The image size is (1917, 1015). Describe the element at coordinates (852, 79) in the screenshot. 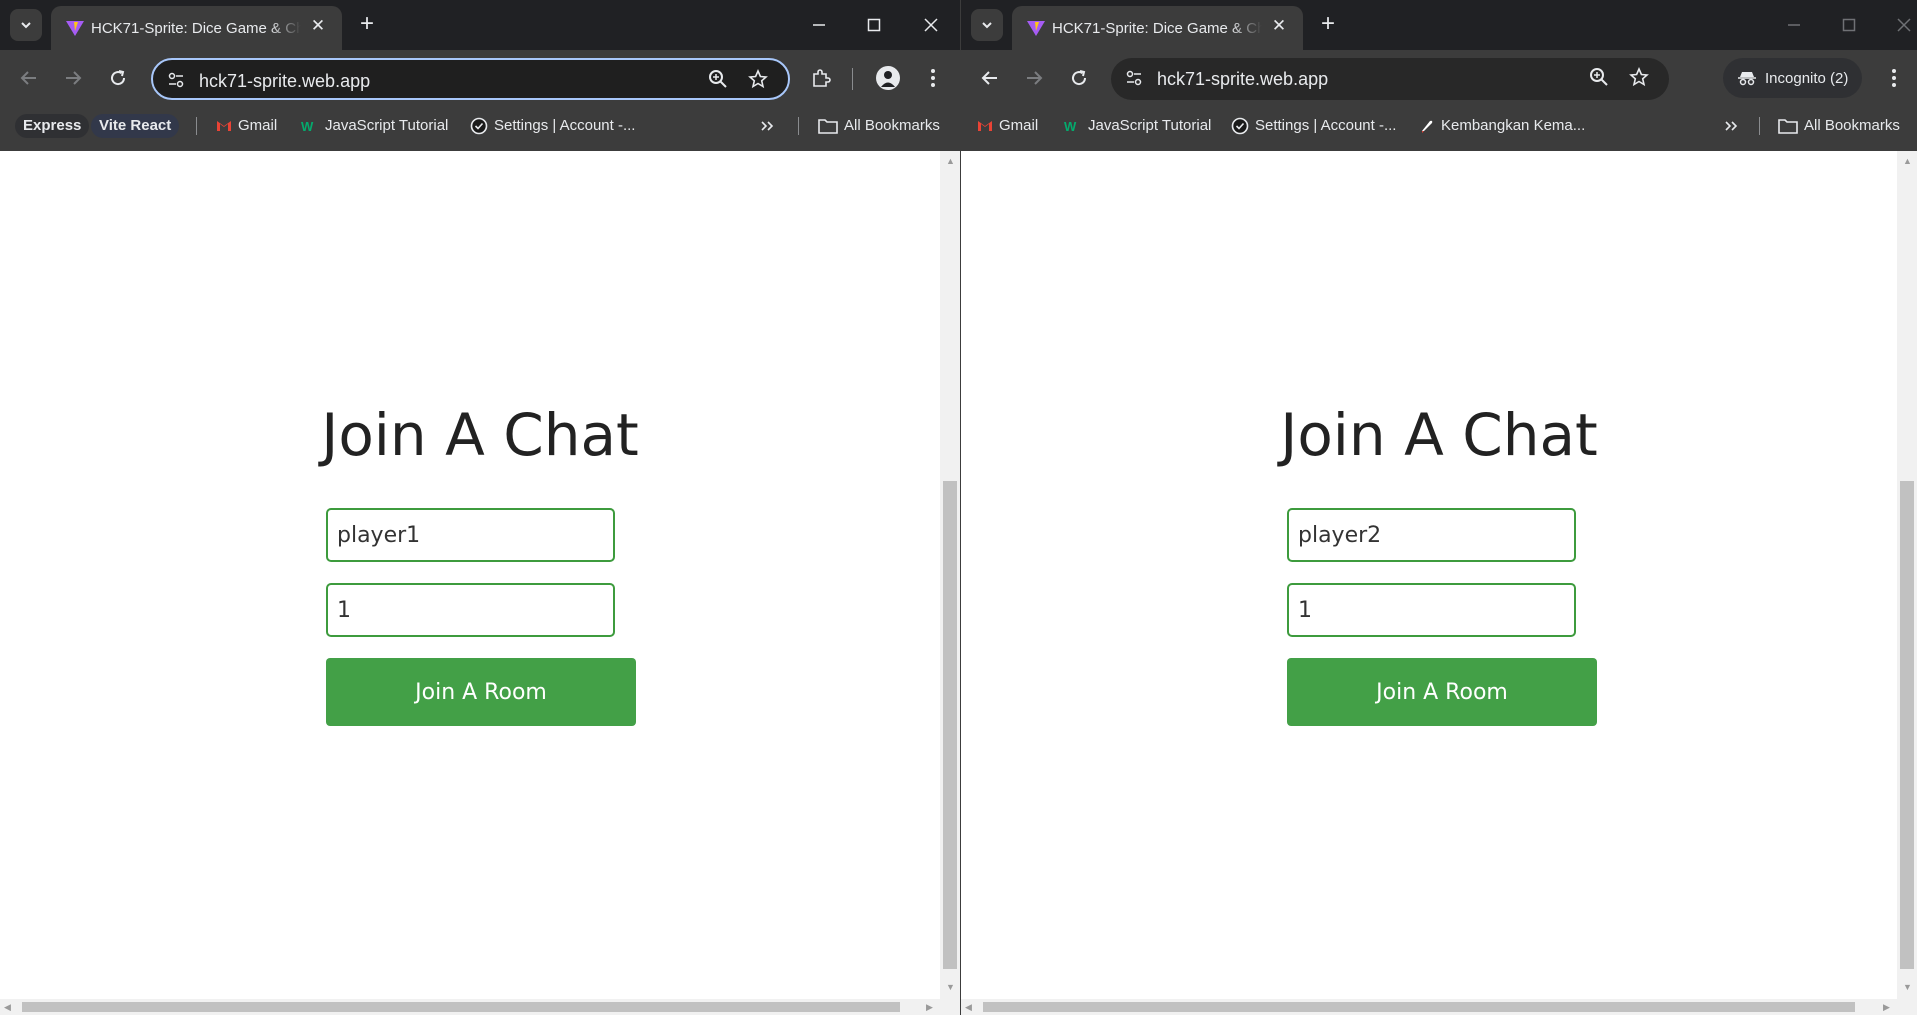

I see `toolbar-divider` at that location.